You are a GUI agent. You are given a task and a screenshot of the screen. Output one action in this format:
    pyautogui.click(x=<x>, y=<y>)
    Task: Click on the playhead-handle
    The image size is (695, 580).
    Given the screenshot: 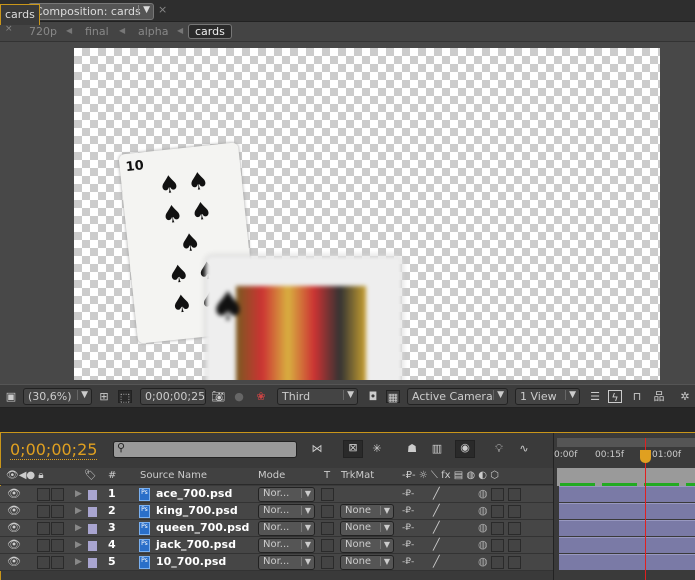 What is the action you would take?
    pyautogui.click(x=645, y=456)
    